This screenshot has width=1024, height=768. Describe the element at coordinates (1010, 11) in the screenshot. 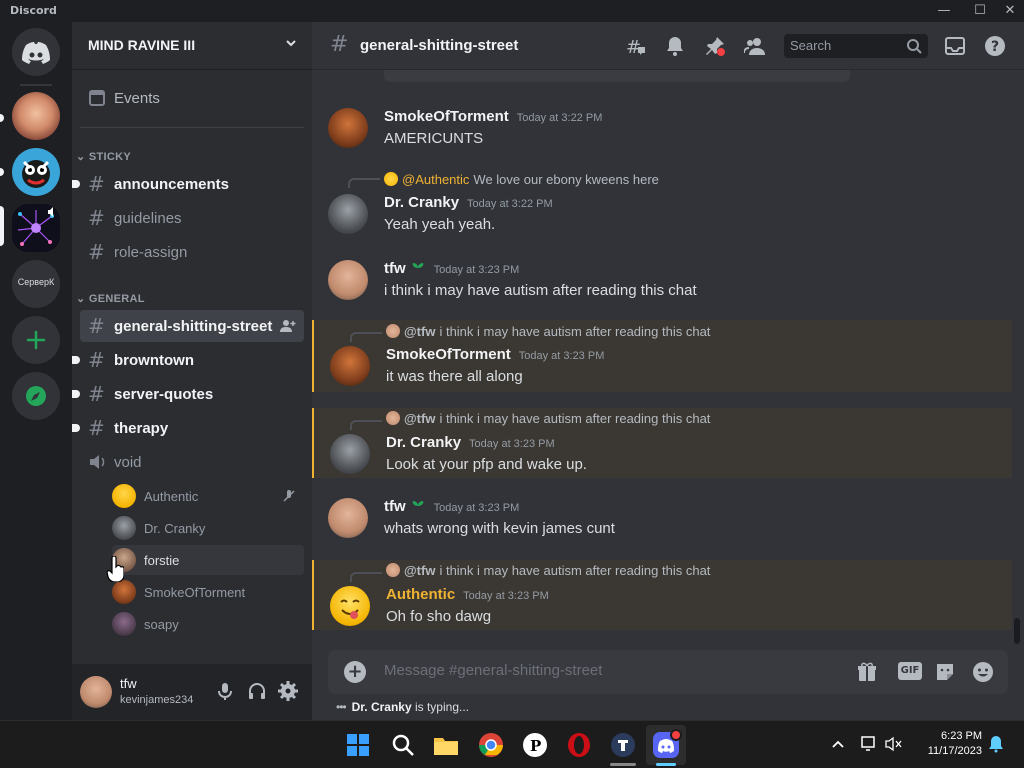

I see `close-button: ✕` at that location.